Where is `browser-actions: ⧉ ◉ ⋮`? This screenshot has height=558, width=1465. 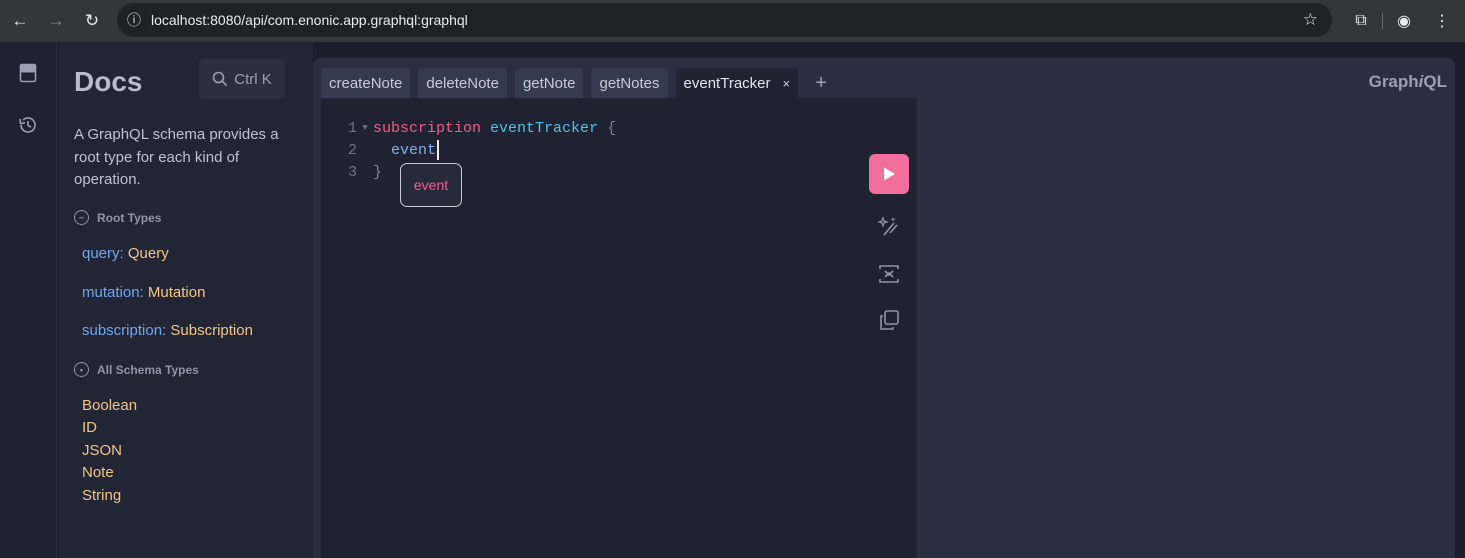 browser-actions: ⧉ ◉ ⋮ is located at coordinates (1404, 21).